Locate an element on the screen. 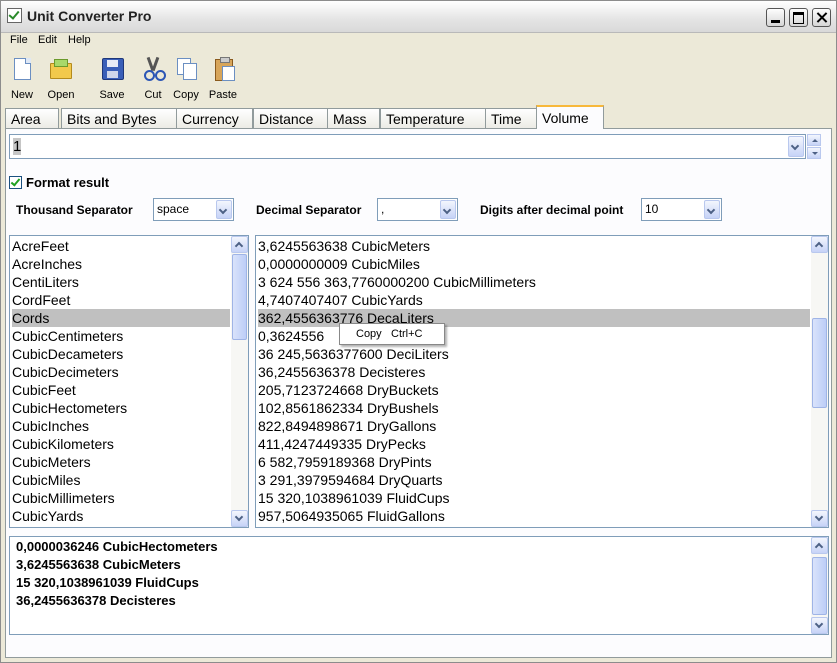  result-list-item: 205,7123724668 DryBuckets is located at coordinates (534, 390).